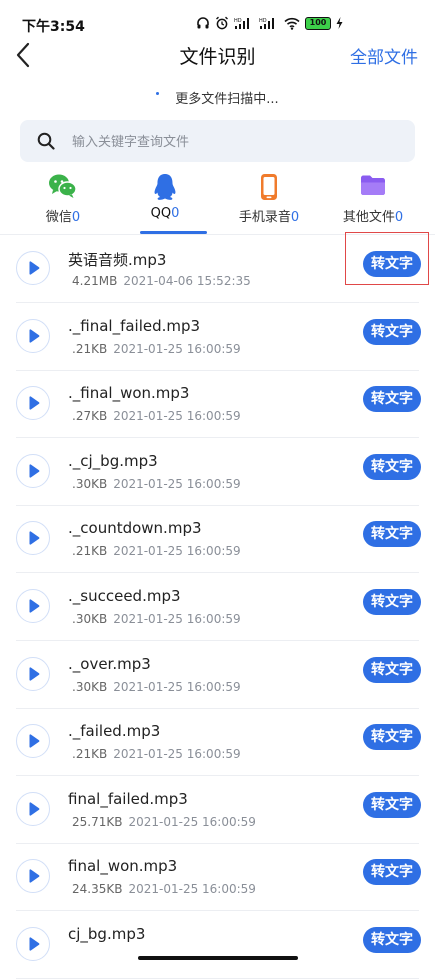 The height and width of the screenshot is (979, 435). What do you see at coordinates (217, 945) in the screenshot?
I see `file-row: cj_bg.mp3 转文字` at bounding box center [217, 945].